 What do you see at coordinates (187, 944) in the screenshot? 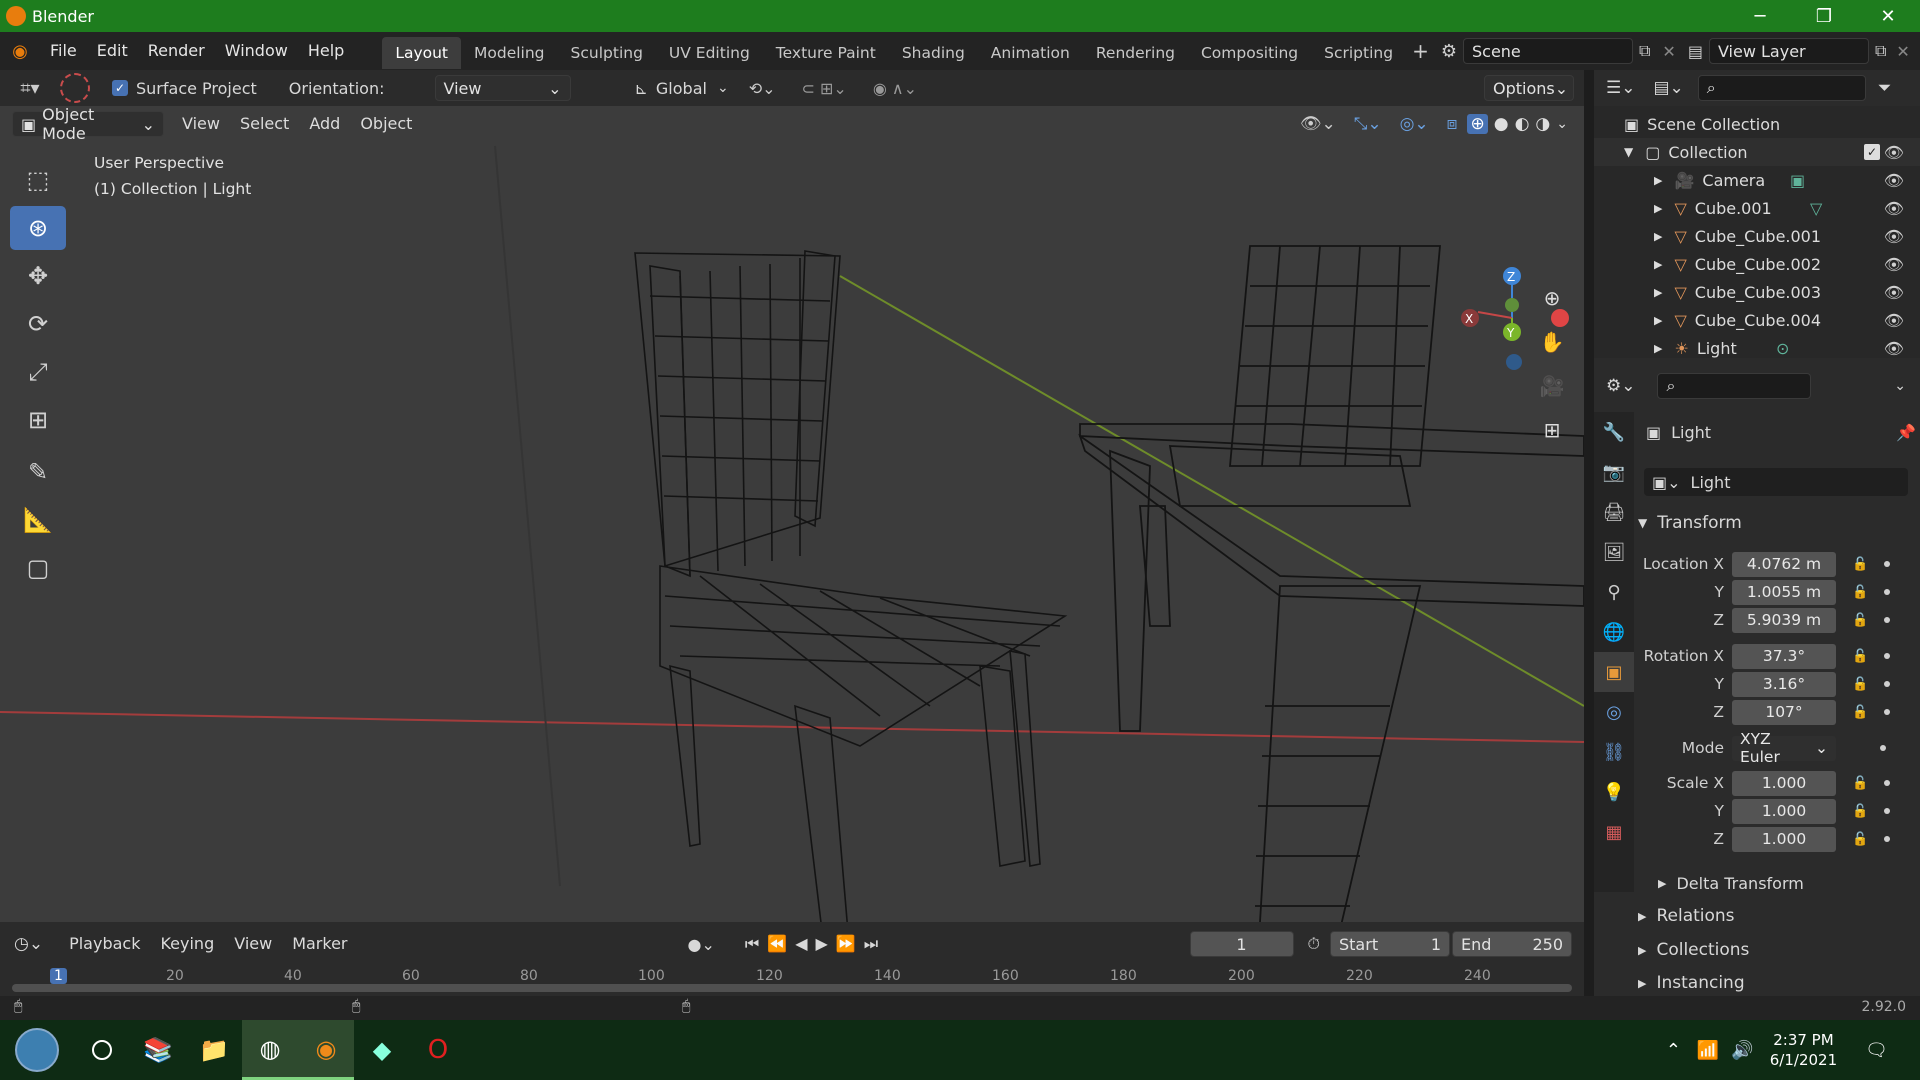
I see `timeline-menu-keying: Keying` at bounding box center [187, 944].